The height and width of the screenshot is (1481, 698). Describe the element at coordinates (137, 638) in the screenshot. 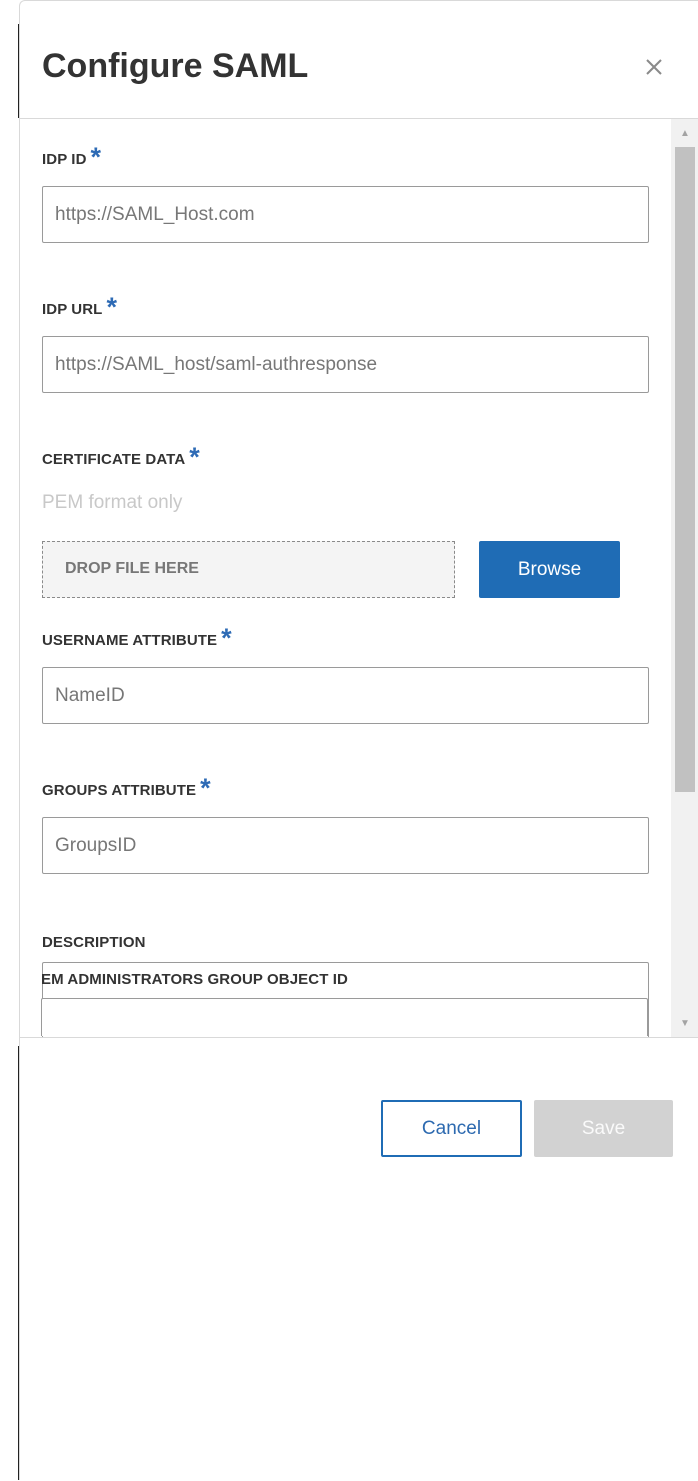

I see `username-attribute-label: USERNAME ATTRIBUTE *` at that location.